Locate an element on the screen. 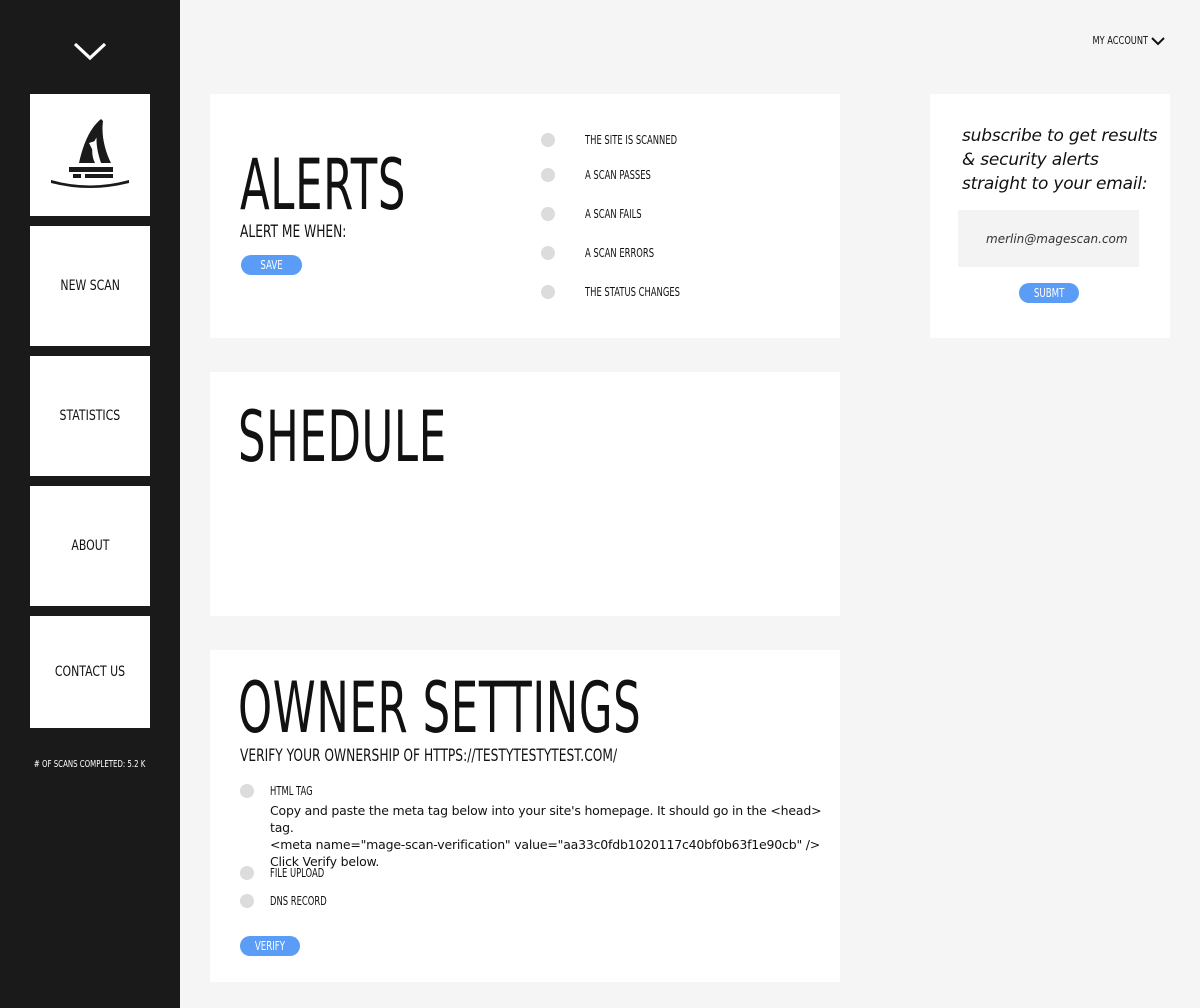 This screenshot has height=1008, width=1200. verify-button: VERIFY is located at coordinates (270, 946).